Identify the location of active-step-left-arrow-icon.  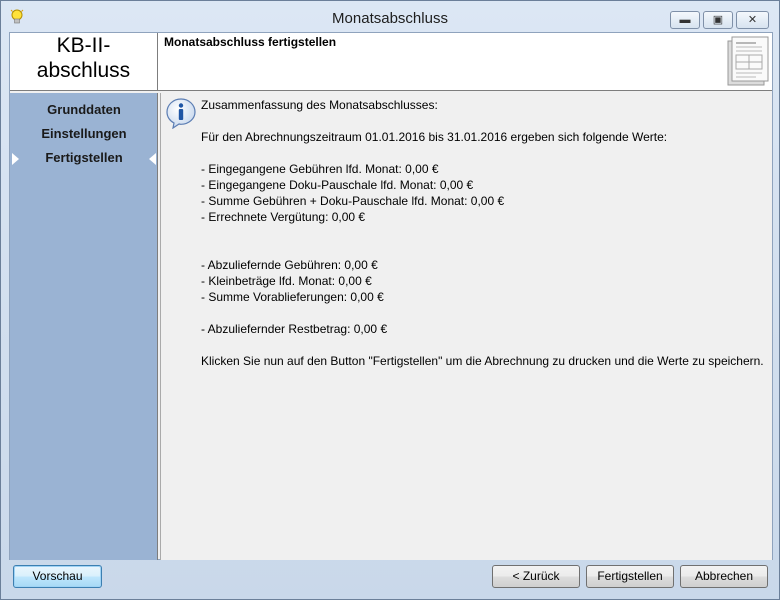
(15, 159).